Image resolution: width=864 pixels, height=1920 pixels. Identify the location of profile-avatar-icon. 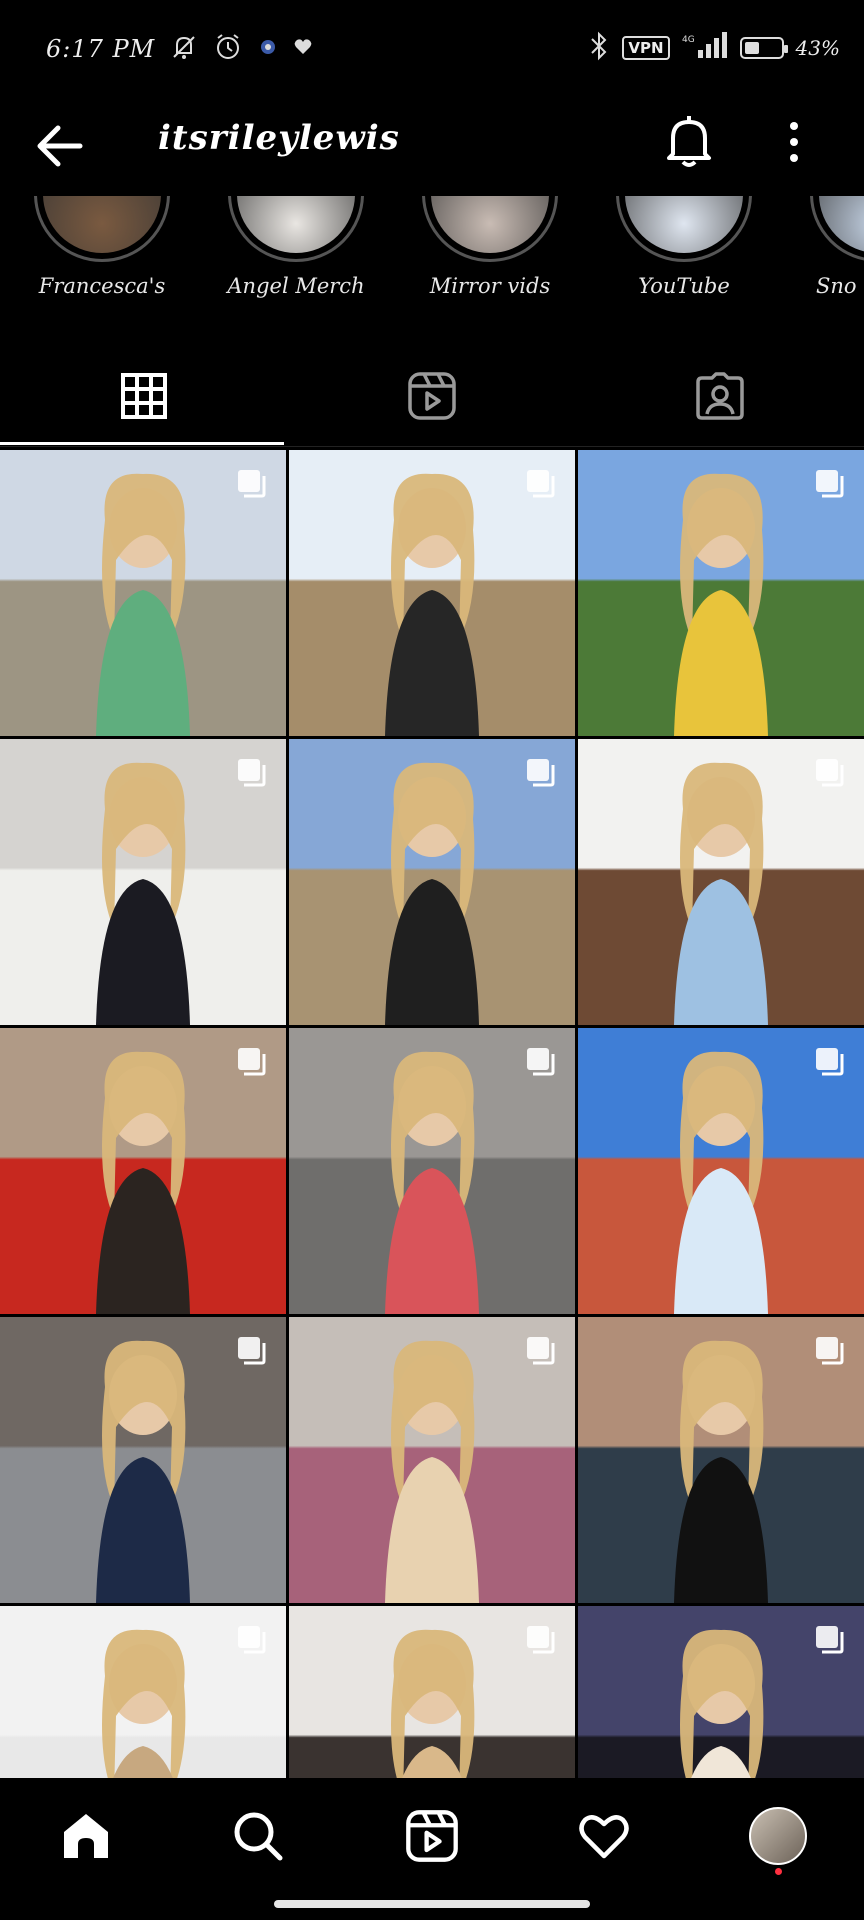
(778, 1836).